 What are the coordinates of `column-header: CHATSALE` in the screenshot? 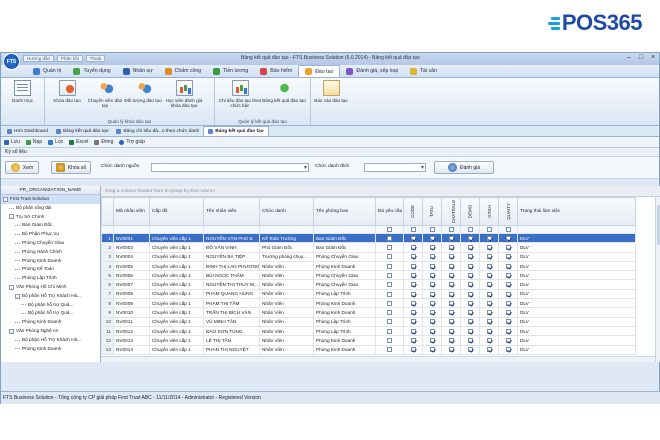 It's located at (451, 211).